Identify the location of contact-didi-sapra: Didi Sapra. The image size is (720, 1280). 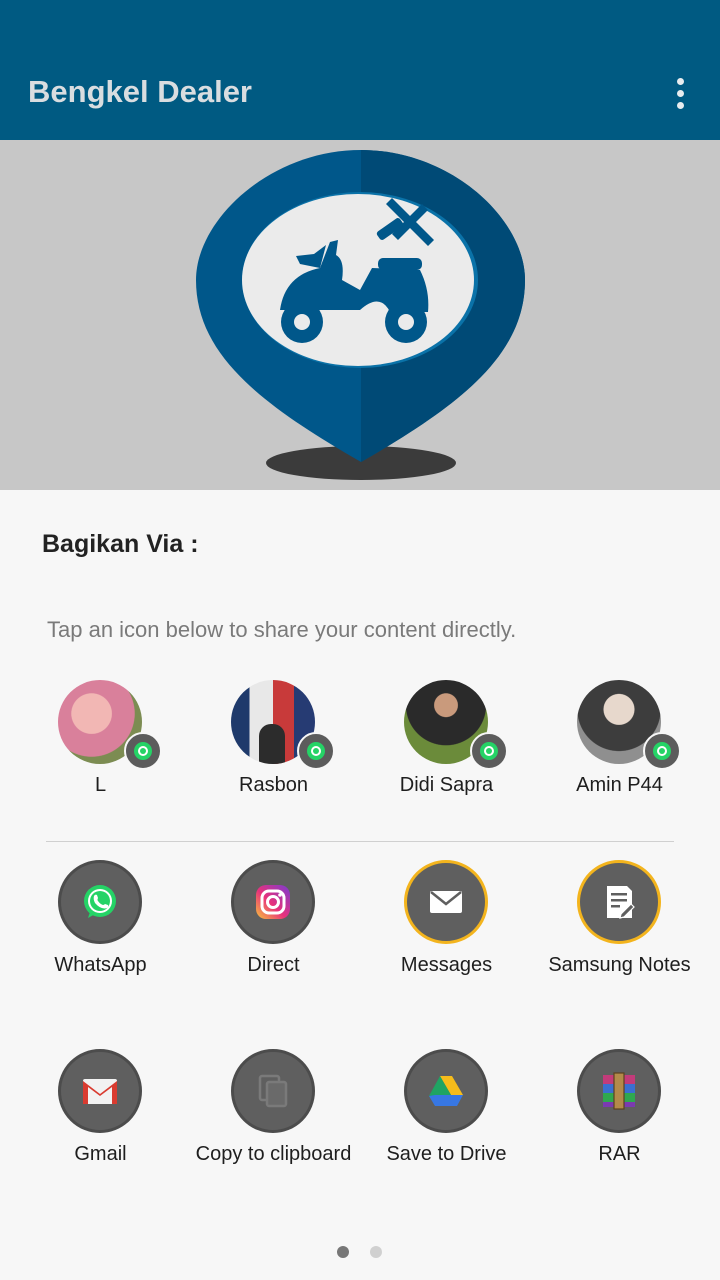
(446, 755).